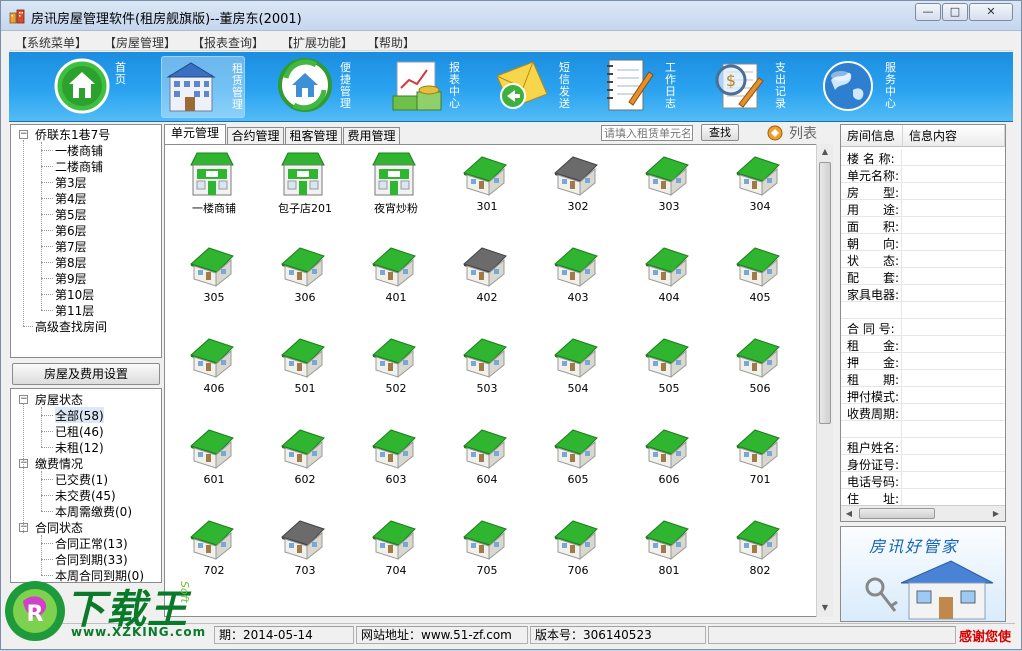  Describe the element at coordinates (392, 463) in the screenshot. I see `room-tile: 603` at that location.